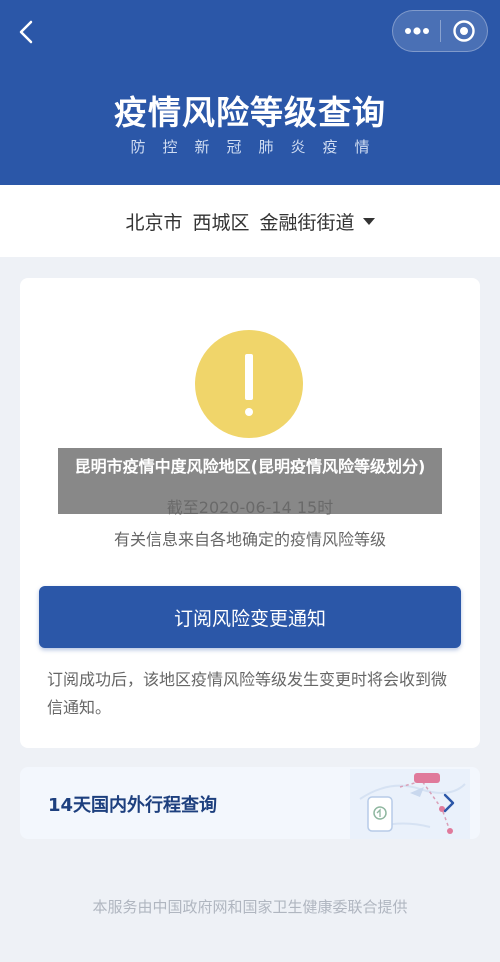 Image resolution: width=500 pixels, height=962 pixels. I want to click on caption-overlay: 昆明市疫情中度风险地区(昆明疫情风险等级划分), so click(250, 481).